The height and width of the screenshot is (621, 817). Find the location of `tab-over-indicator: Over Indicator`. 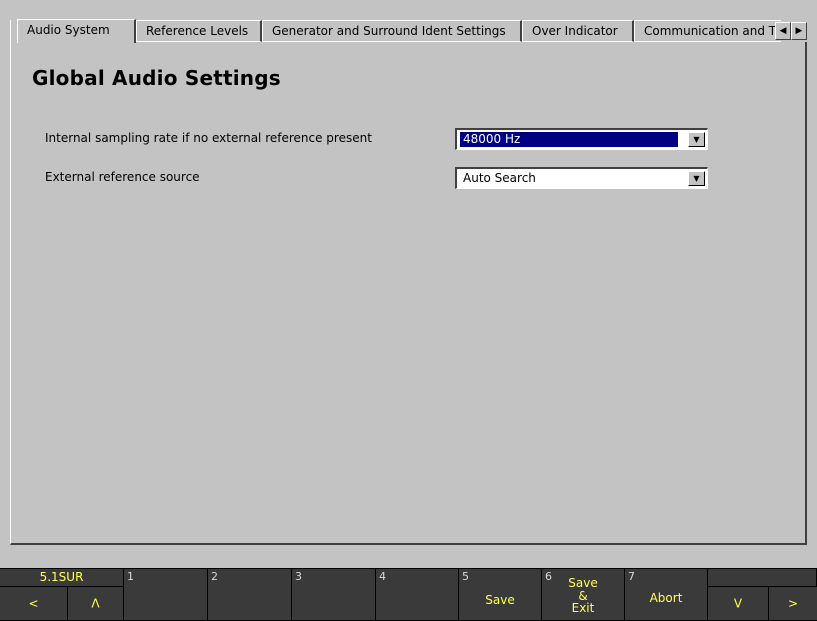

tab-over-indicator: Over Indicator is located at coordinates (578, 31).